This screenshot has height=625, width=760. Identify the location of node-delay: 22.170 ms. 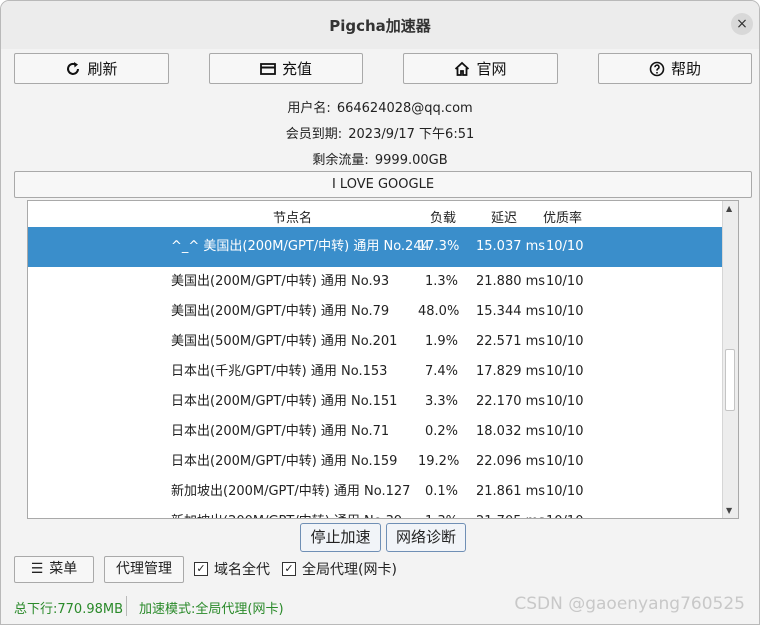
(511, 401).